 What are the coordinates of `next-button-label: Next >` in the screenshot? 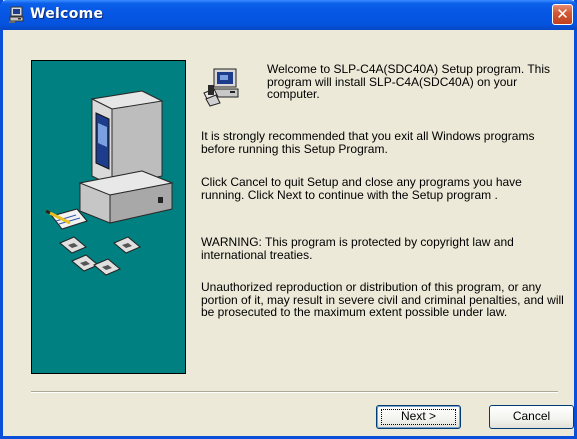 It's located at (418, 416).